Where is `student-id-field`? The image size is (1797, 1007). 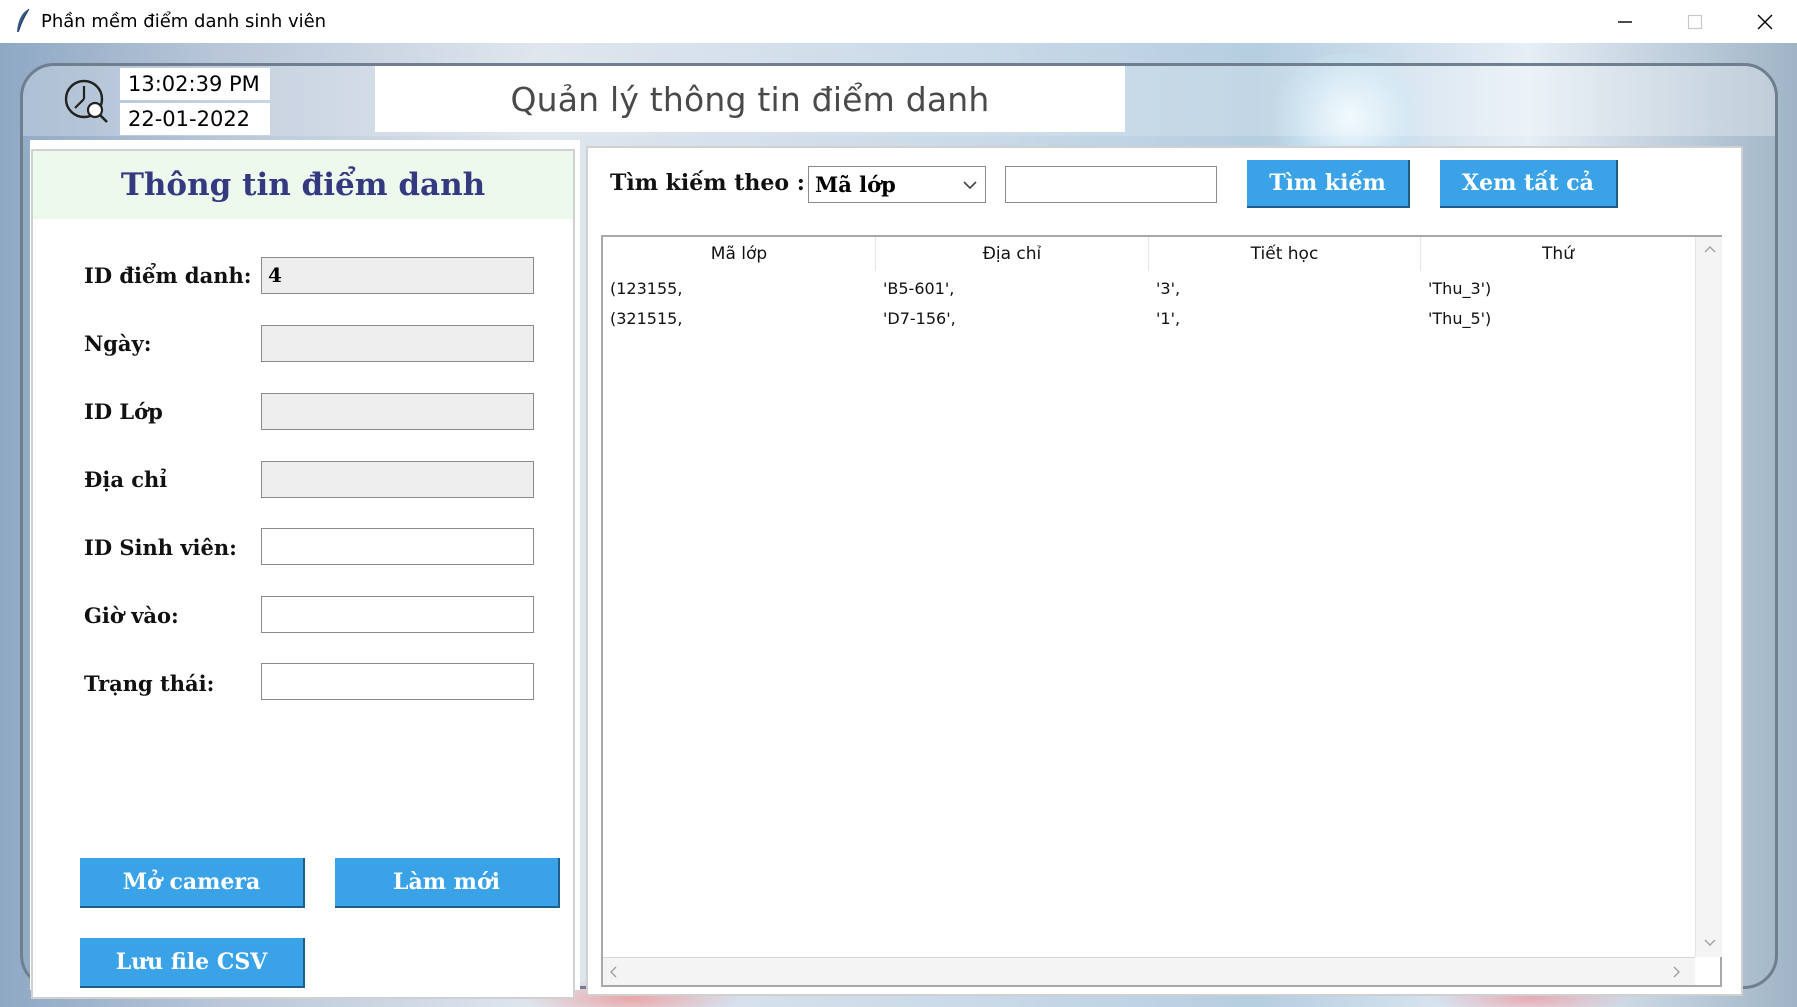
student-id-field is located at coordinates (397, 546).